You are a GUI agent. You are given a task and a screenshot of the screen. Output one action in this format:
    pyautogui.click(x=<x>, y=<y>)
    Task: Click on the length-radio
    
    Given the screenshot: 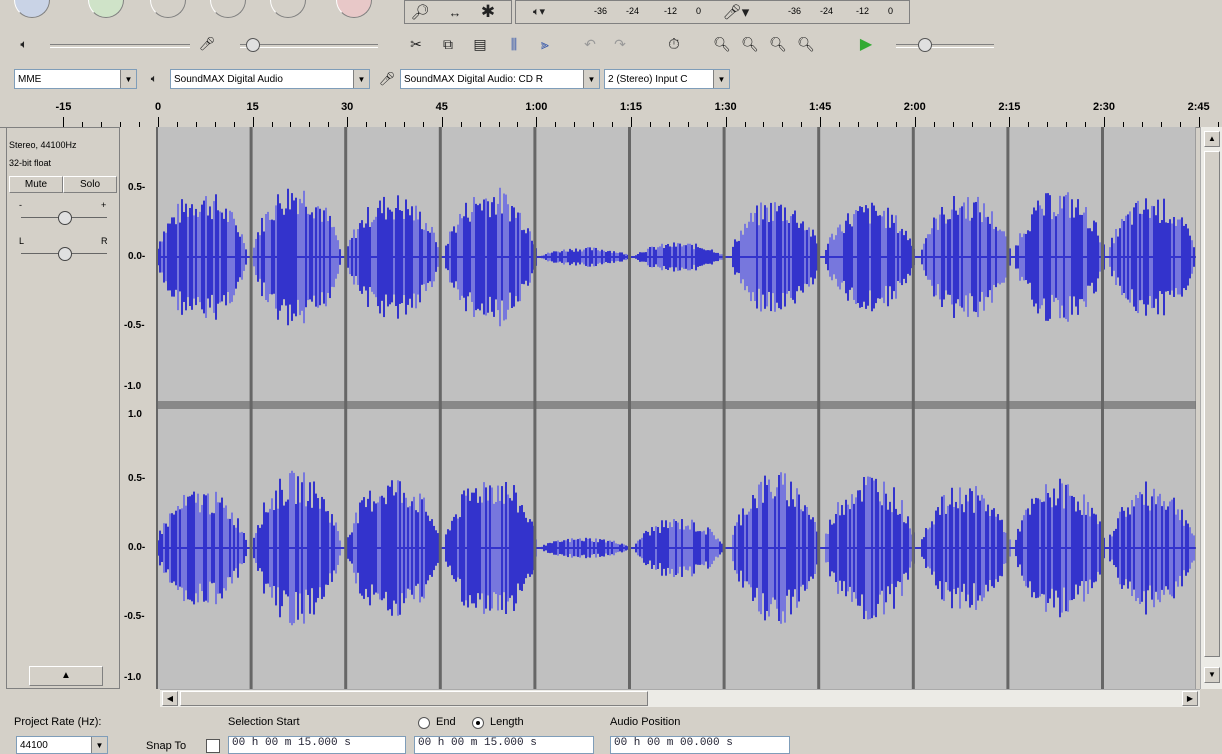 What is the action you would take?
    pyautogui.click(x=478, y=723)
    